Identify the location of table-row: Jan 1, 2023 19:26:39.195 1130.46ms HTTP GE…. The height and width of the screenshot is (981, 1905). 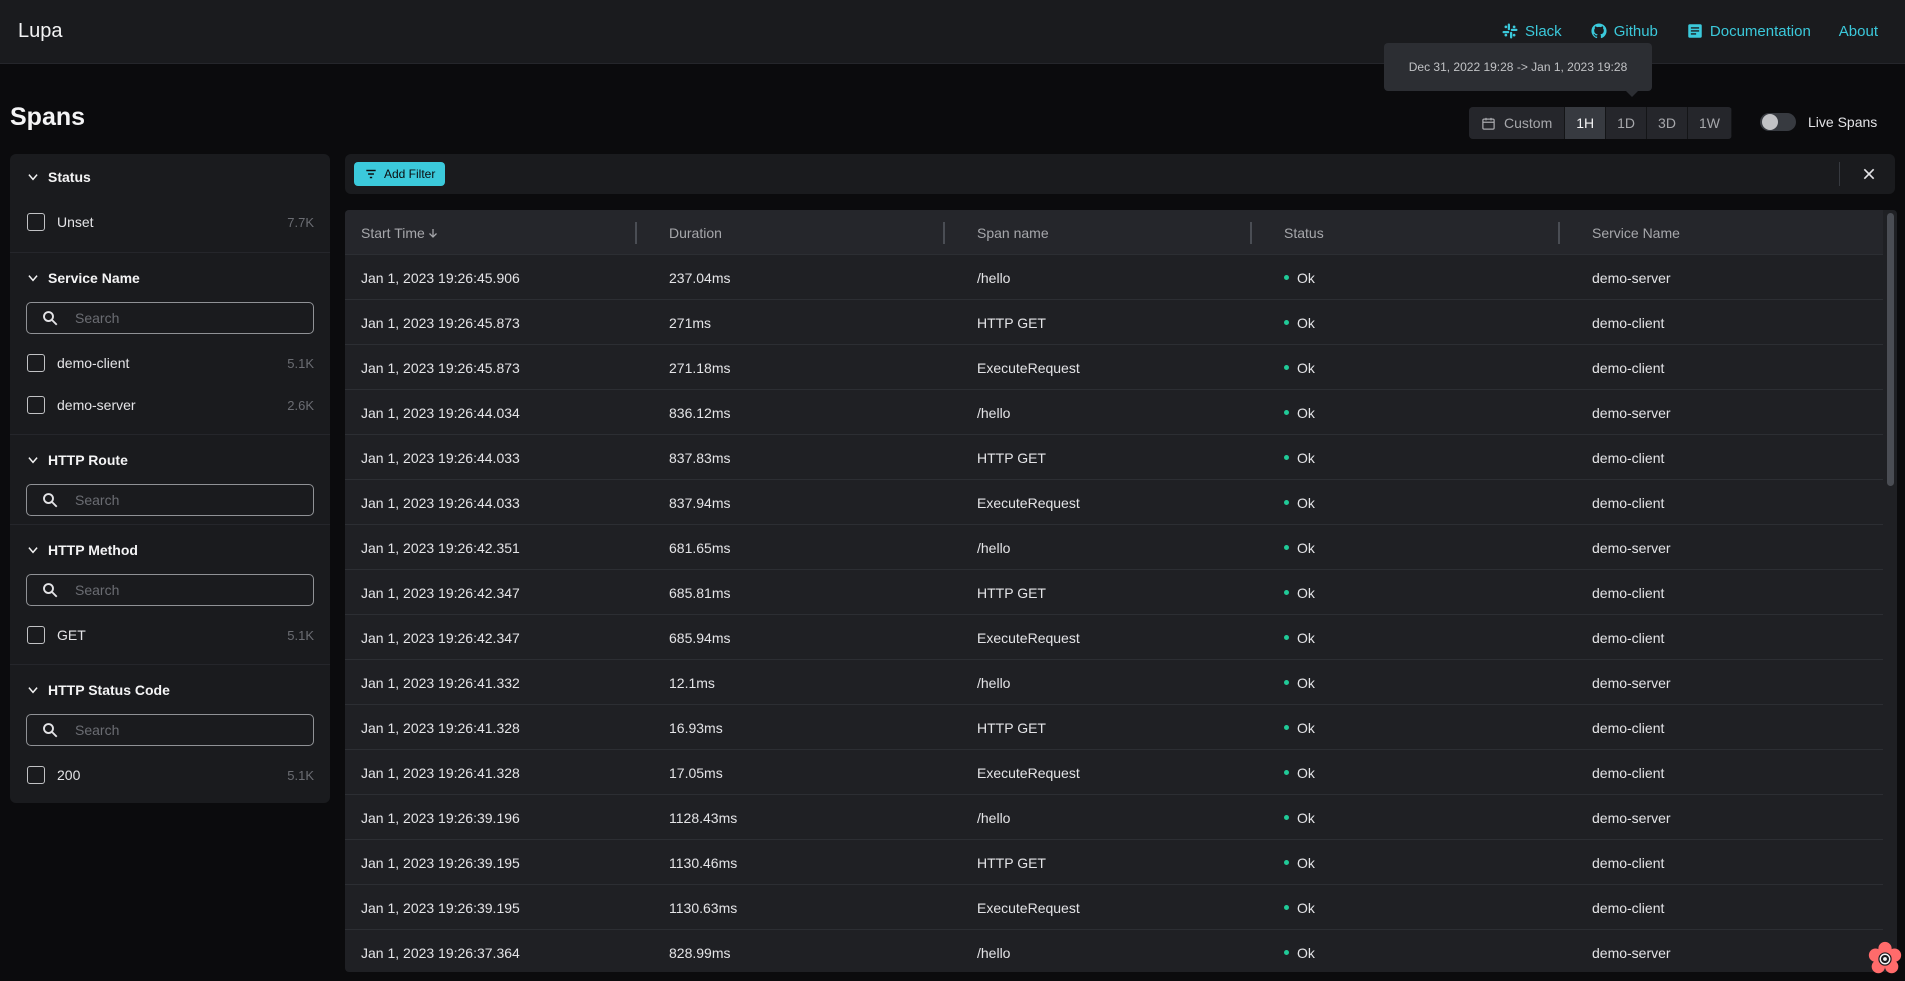
(1114, 862).